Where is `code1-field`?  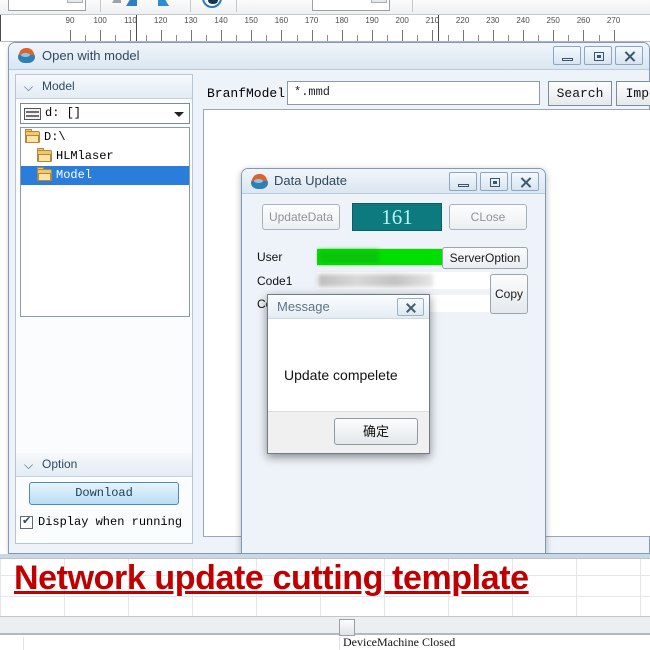 code1-field is located at coordinates (403, 280).